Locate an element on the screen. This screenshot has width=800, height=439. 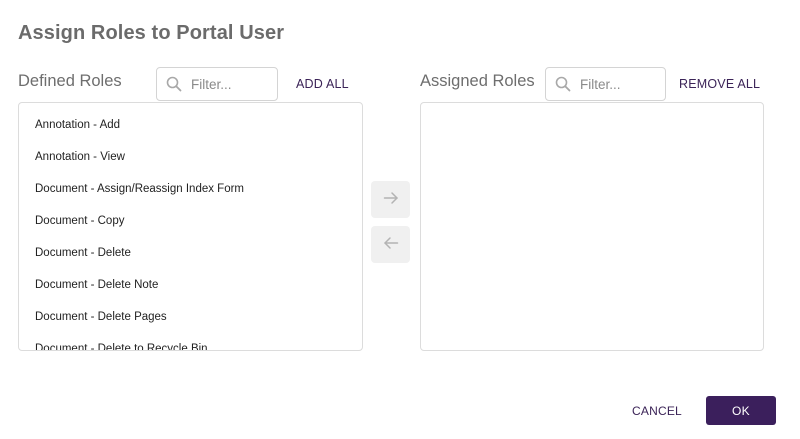
add-selected-button is located at coordinates (390, 199).